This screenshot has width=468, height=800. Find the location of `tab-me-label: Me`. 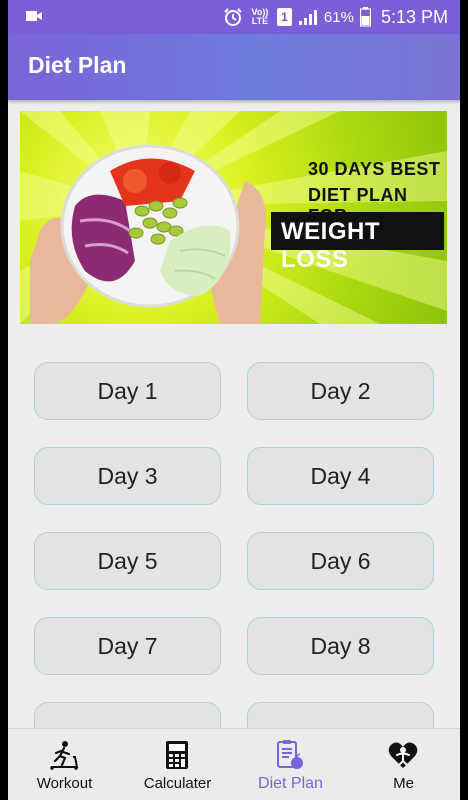

tab-me-label: Me is located at coordinates (403, 783).